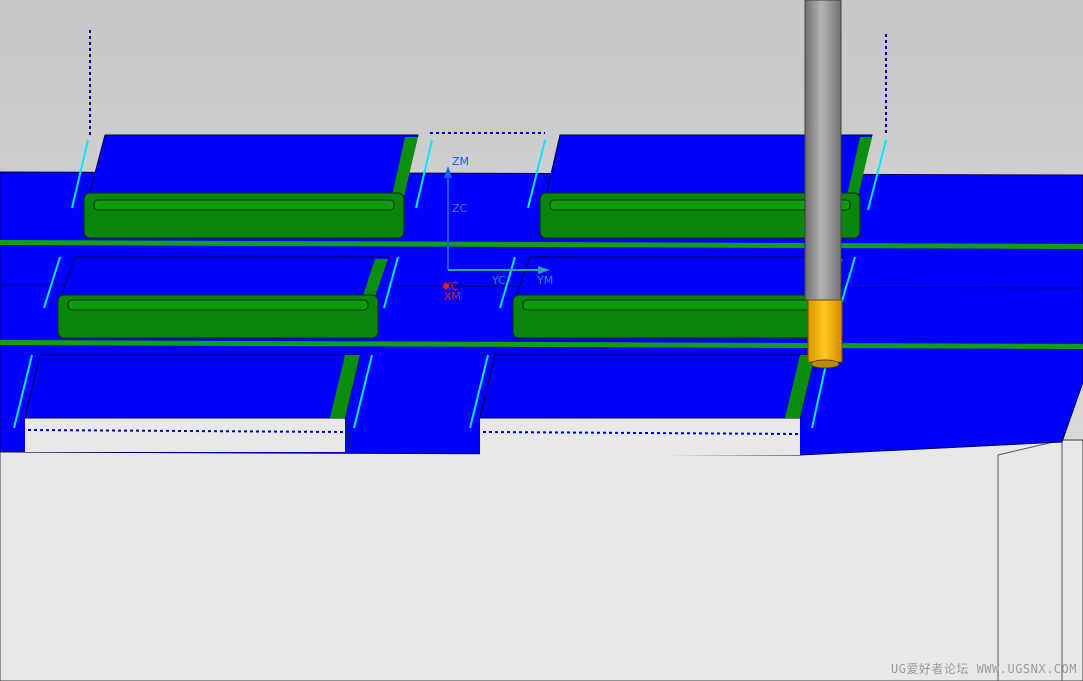 The width and height of the screenshot is (1083, 681). What do you see at coordinates (498, 280) in the screenshot?
I see `label-yc: YC` at bounding box center [498, 280].